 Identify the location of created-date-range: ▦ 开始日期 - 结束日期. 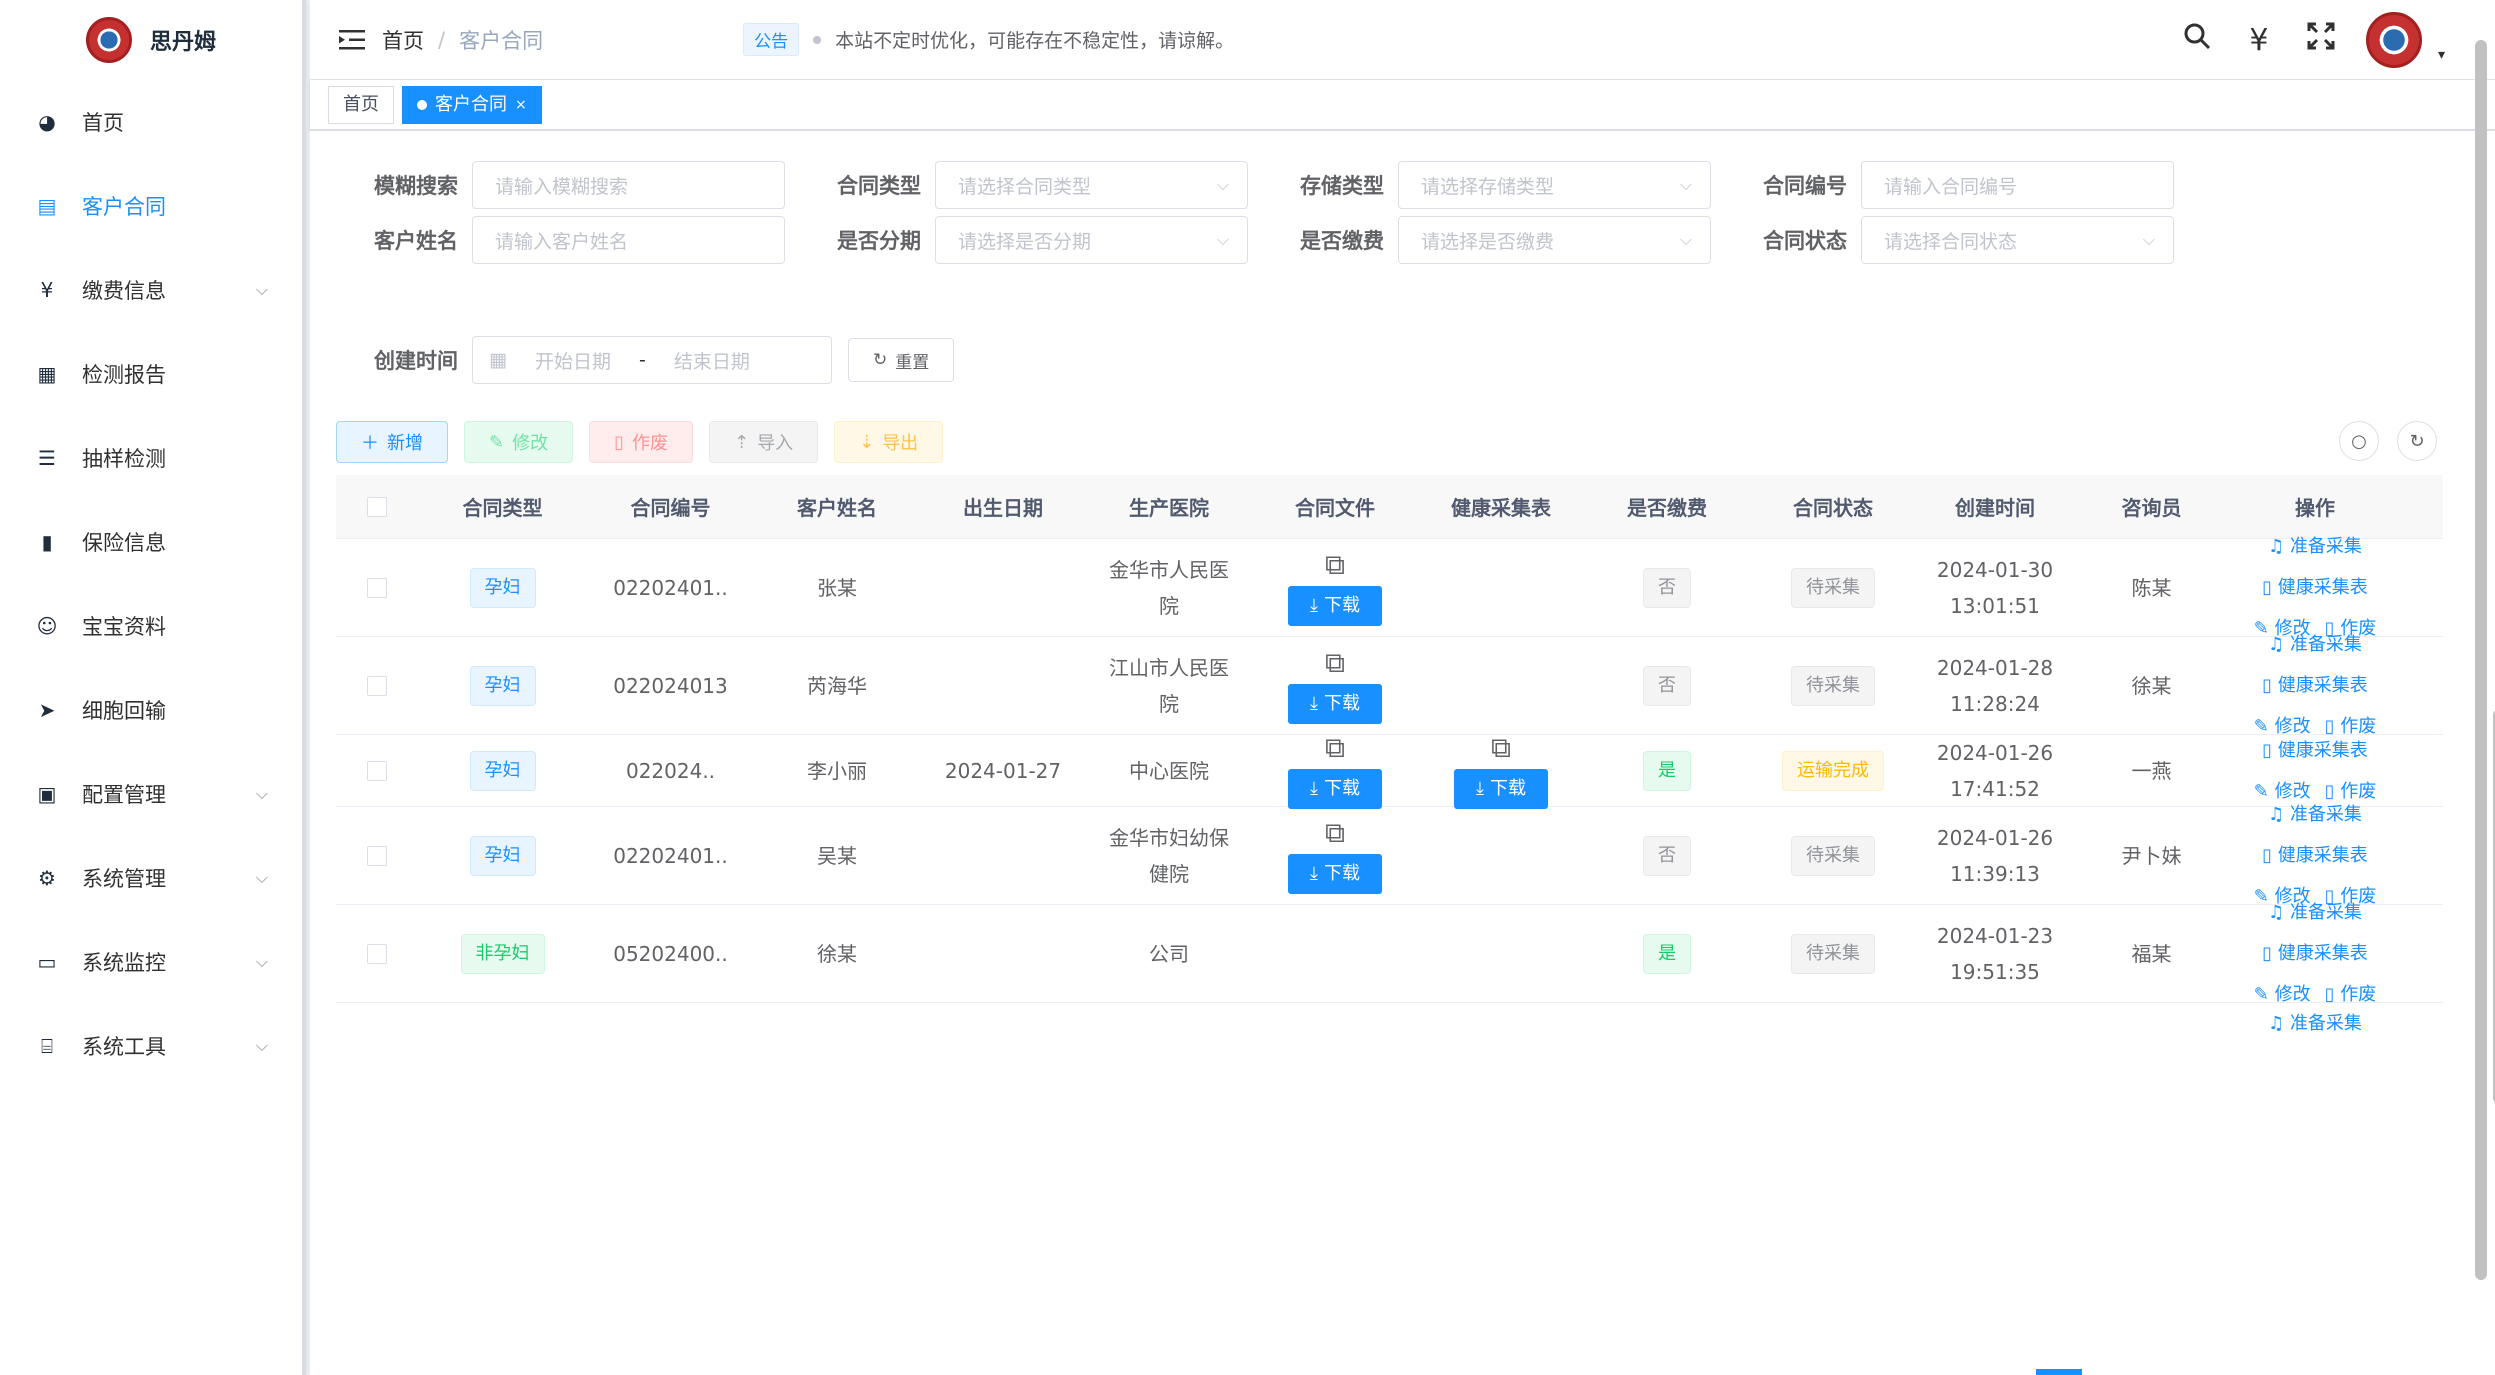
(652, 360).